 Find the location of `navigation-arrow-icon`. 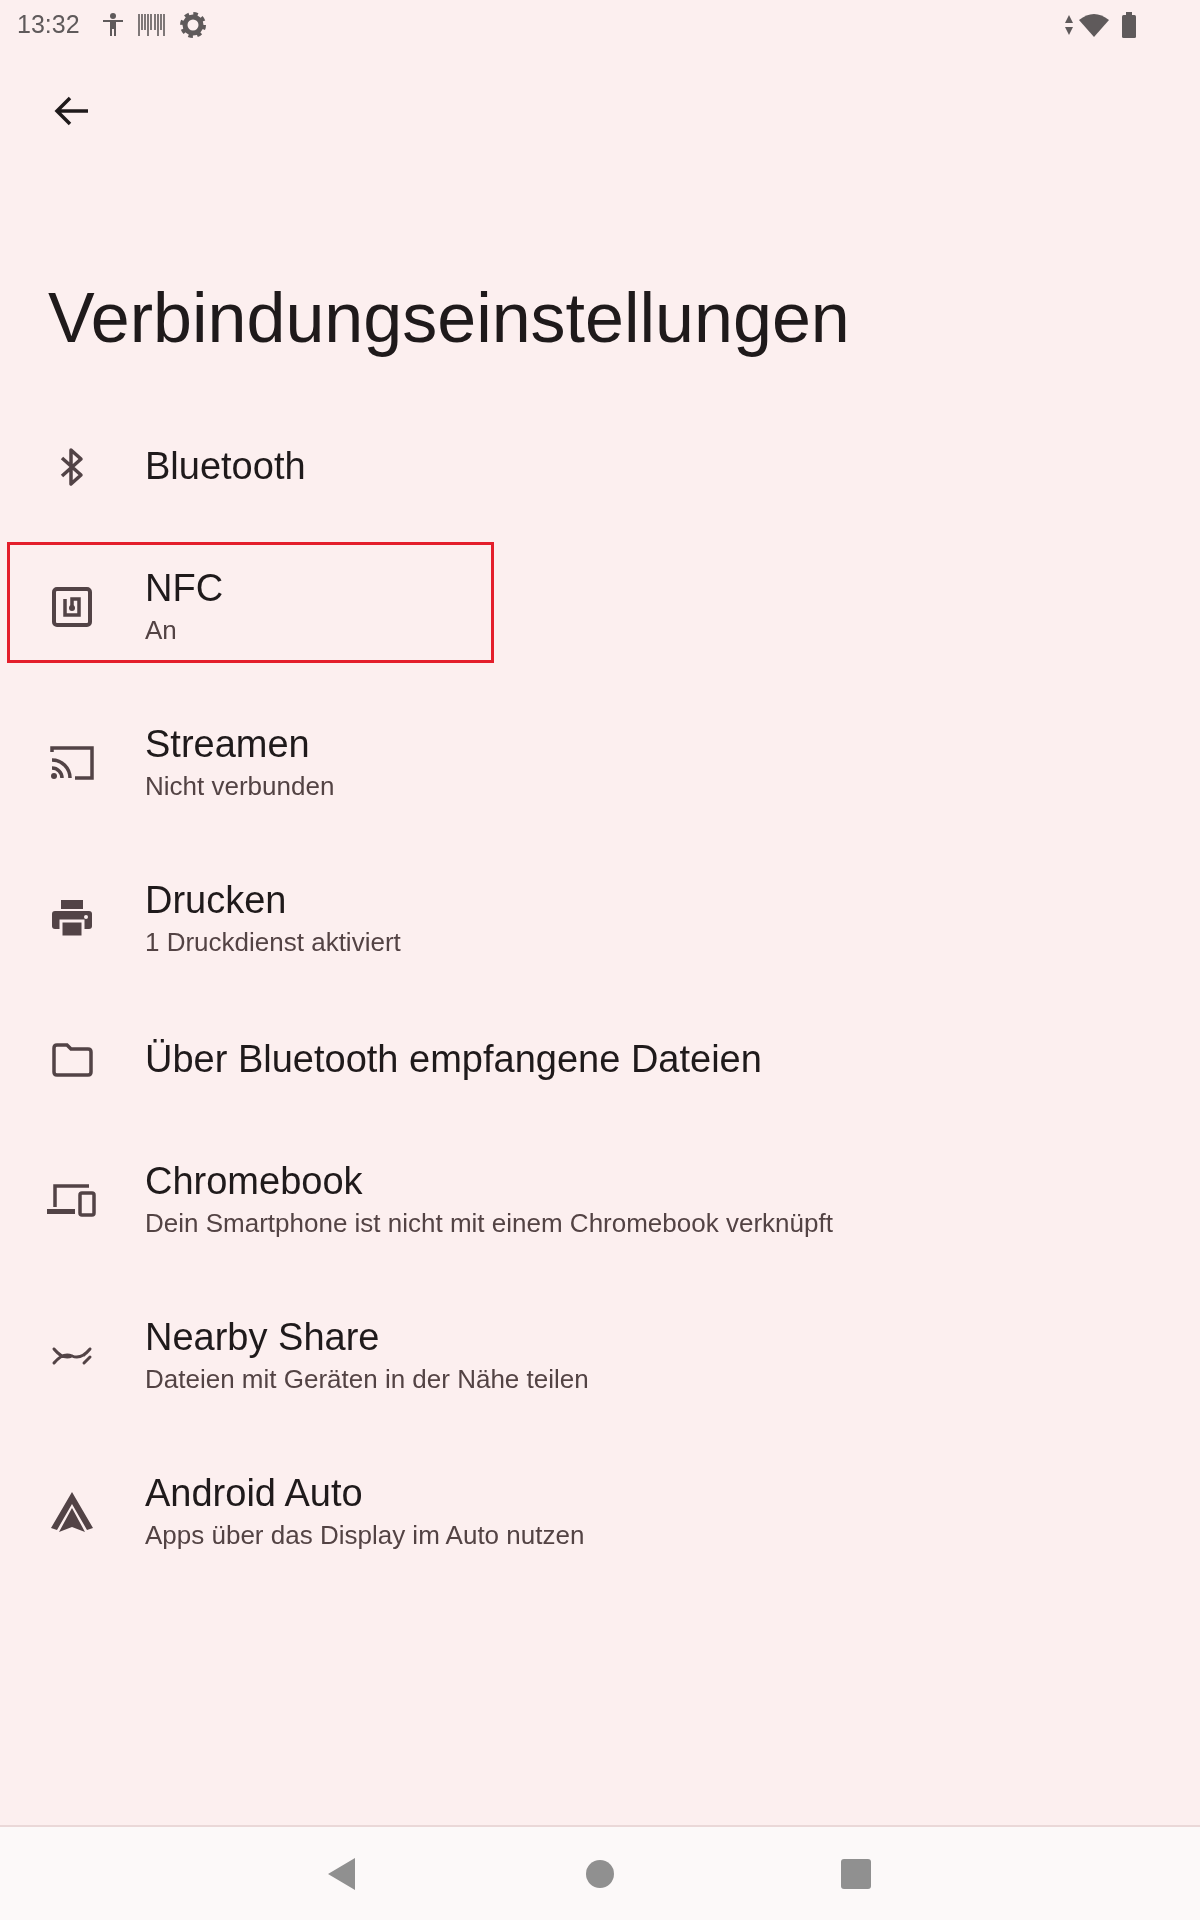

navigation-arrow-icon is located at coordinates (71, 1512).